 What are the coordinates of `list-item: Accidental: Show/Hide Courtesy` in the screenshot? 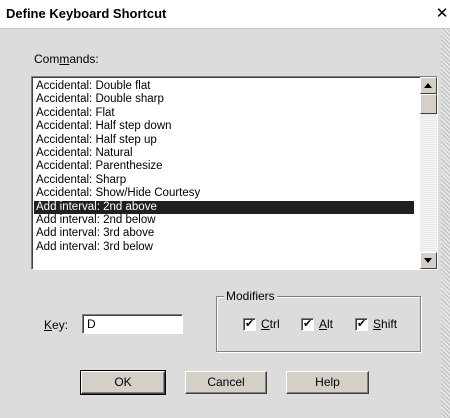 It's located at (224, 193).